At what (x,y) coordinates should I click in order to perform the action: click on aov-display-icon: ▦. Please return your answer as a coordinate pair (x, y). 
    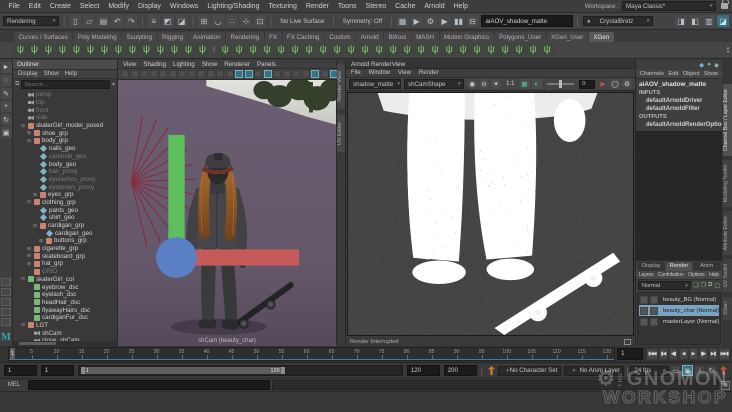
    Looking at the image, I should click on (524, 84).